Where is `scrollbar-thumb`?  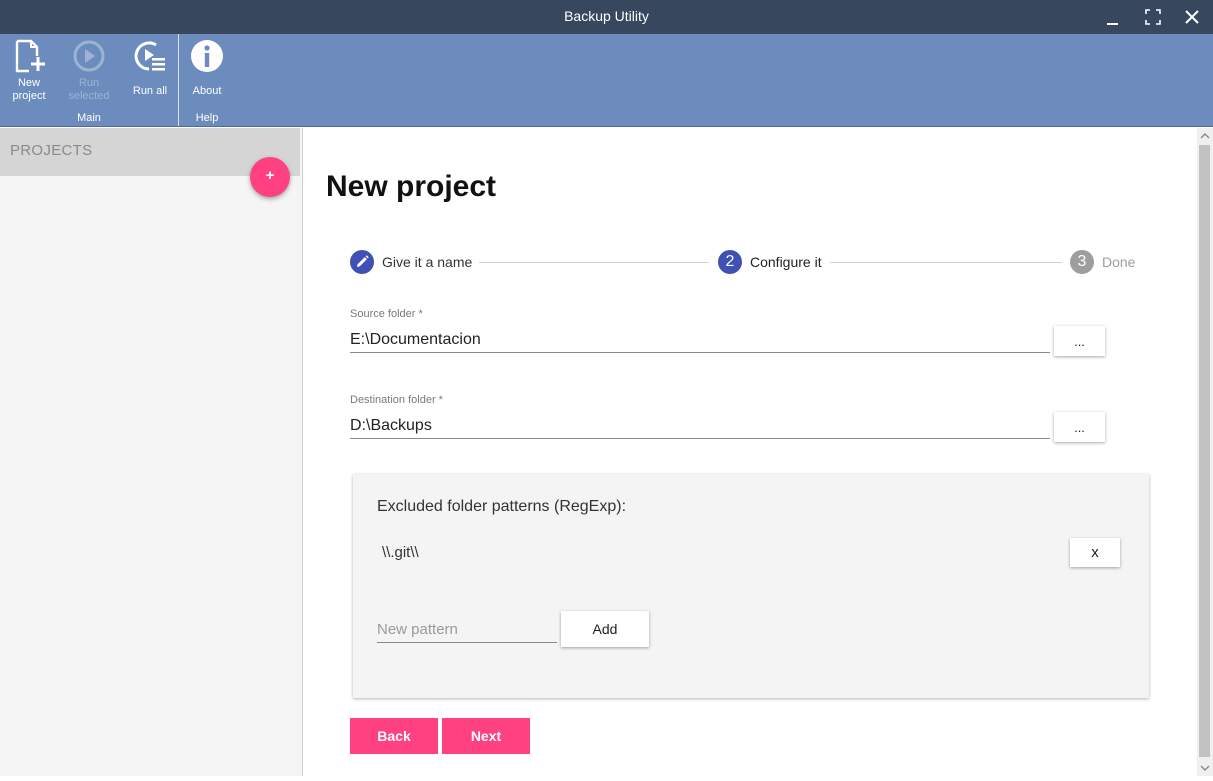
scrollbar-thumb is located at coordinates (1204, 451).